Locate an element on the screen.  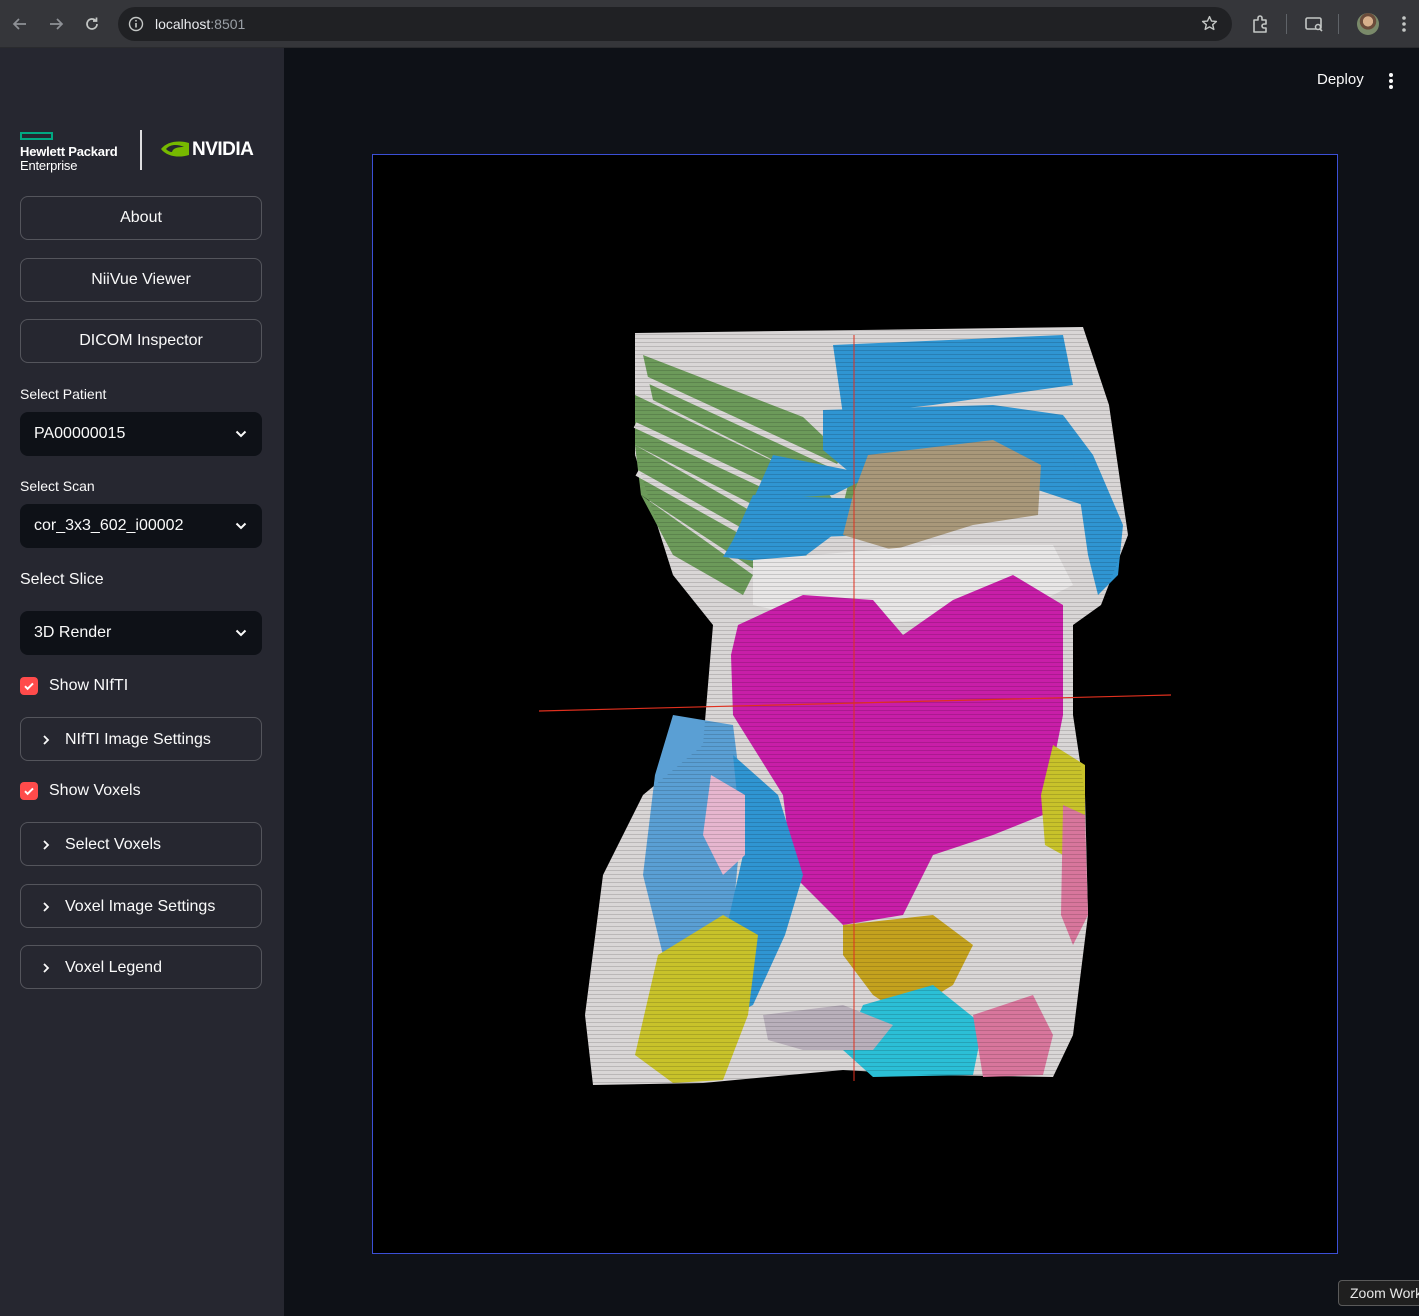
show-nifti-checkbox: Show NIfTI is located at coordinates (74, 686).